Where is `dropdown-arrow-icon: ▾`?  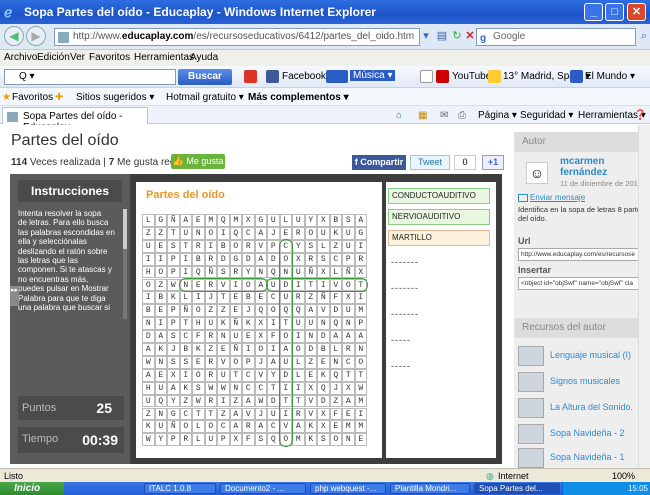
dropdown-arrow-icon: ▾ is located at coordinates (426, 37).